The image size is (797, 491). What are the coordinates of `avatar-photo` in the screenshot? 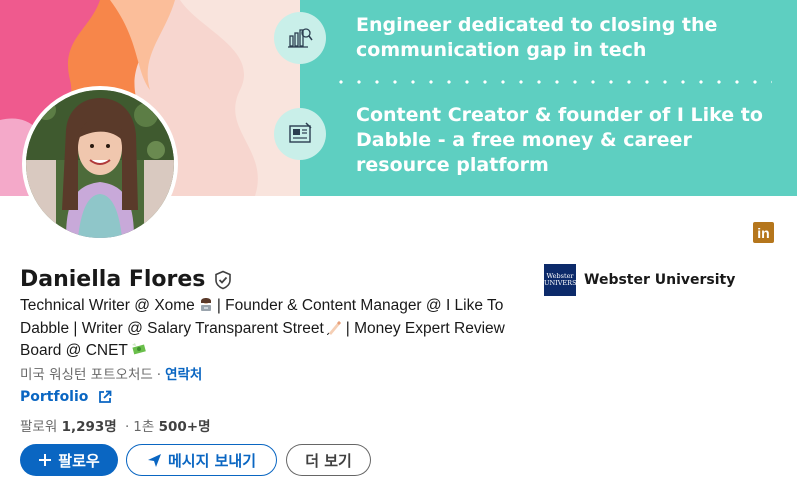 It's located at (100, 164).